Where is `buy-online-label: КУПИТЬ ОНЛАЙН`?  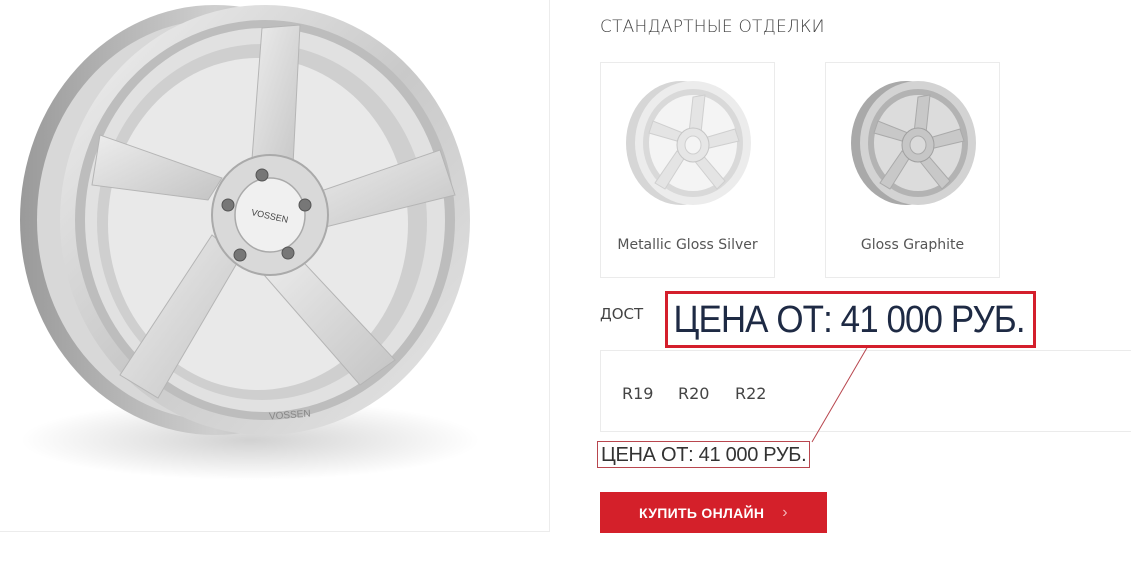 buy-online-label: КУПИТЬ ОНЛАЙН is located at coordinates (702, 512).